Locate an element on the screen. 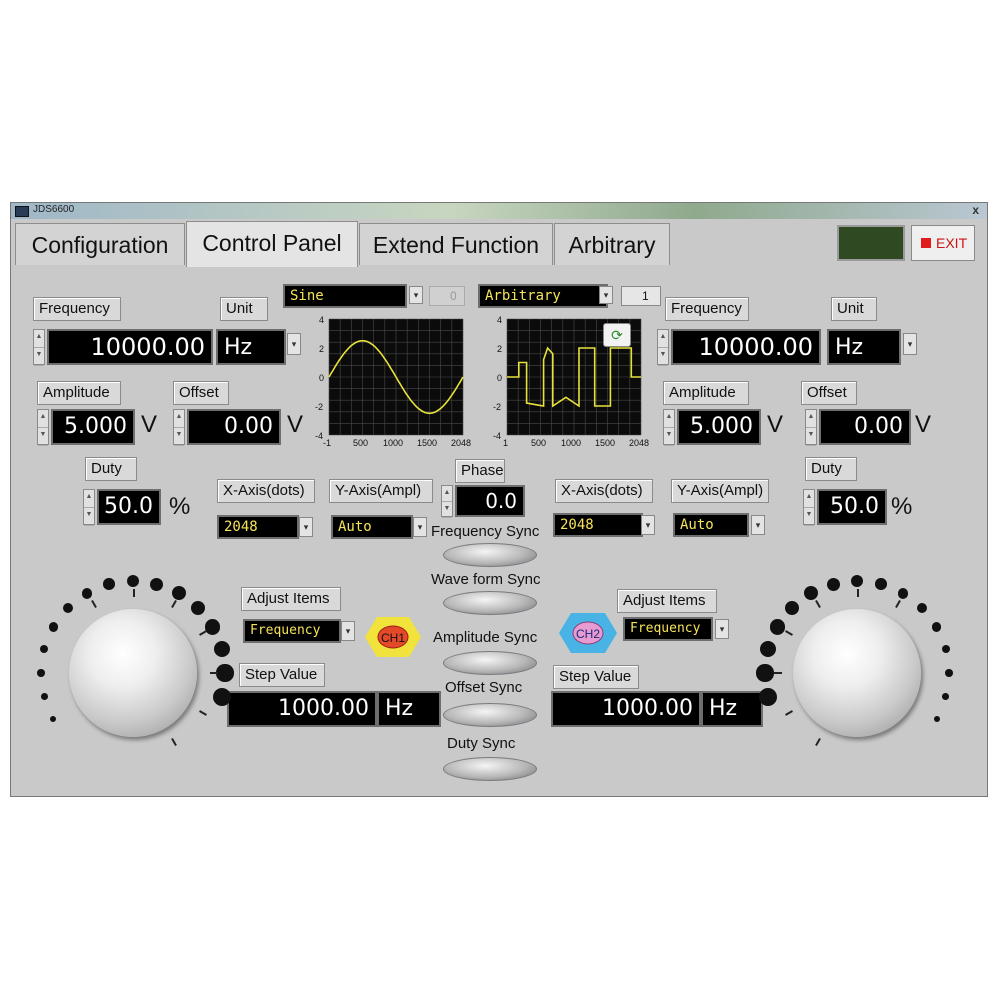  ch2-yaxis-label: Y-Axis(Ampl) is located at coordinates (720, 491).